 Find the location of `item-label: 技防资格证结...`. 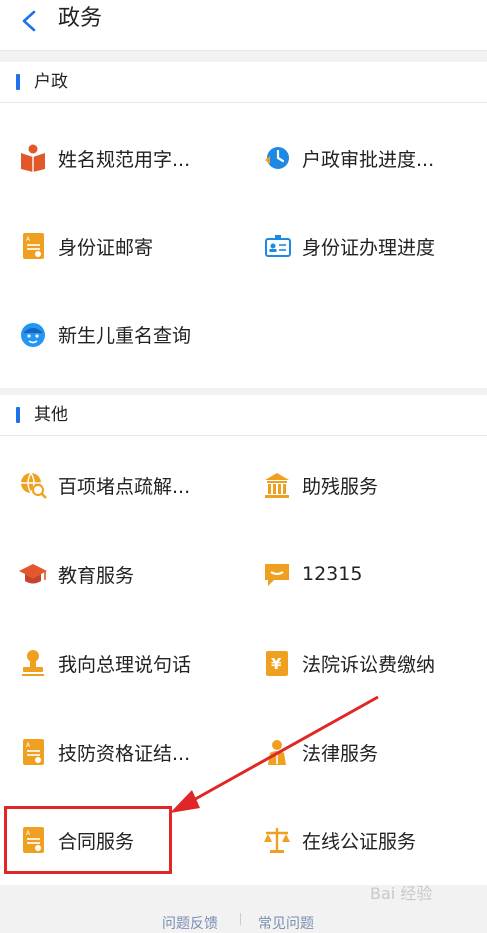

item-label: 技防资格证结... is located at coordinates (124, 753).